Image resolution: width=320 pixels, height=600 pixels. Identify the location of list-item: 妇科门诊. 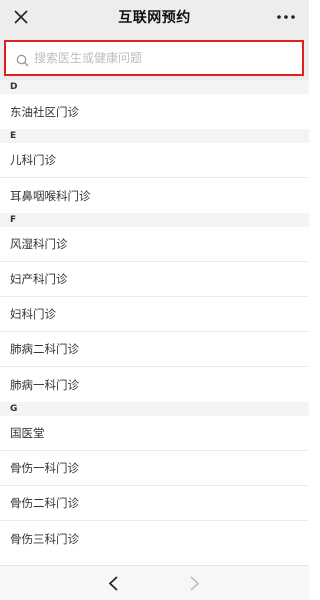
(154, 314).